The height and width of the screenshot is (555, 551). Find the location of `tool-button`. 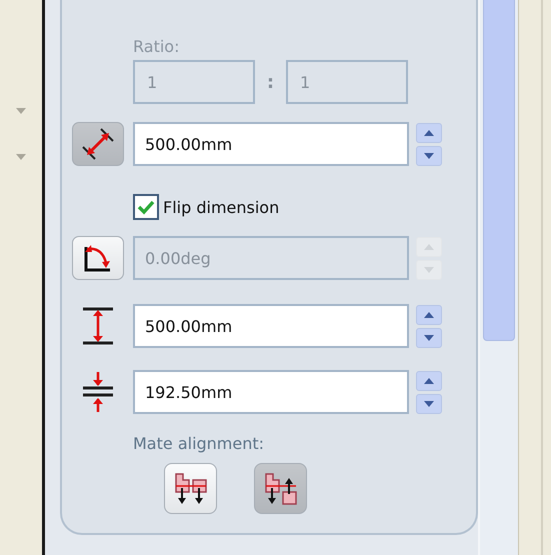

tool-button is located at coordinates (98, 144).